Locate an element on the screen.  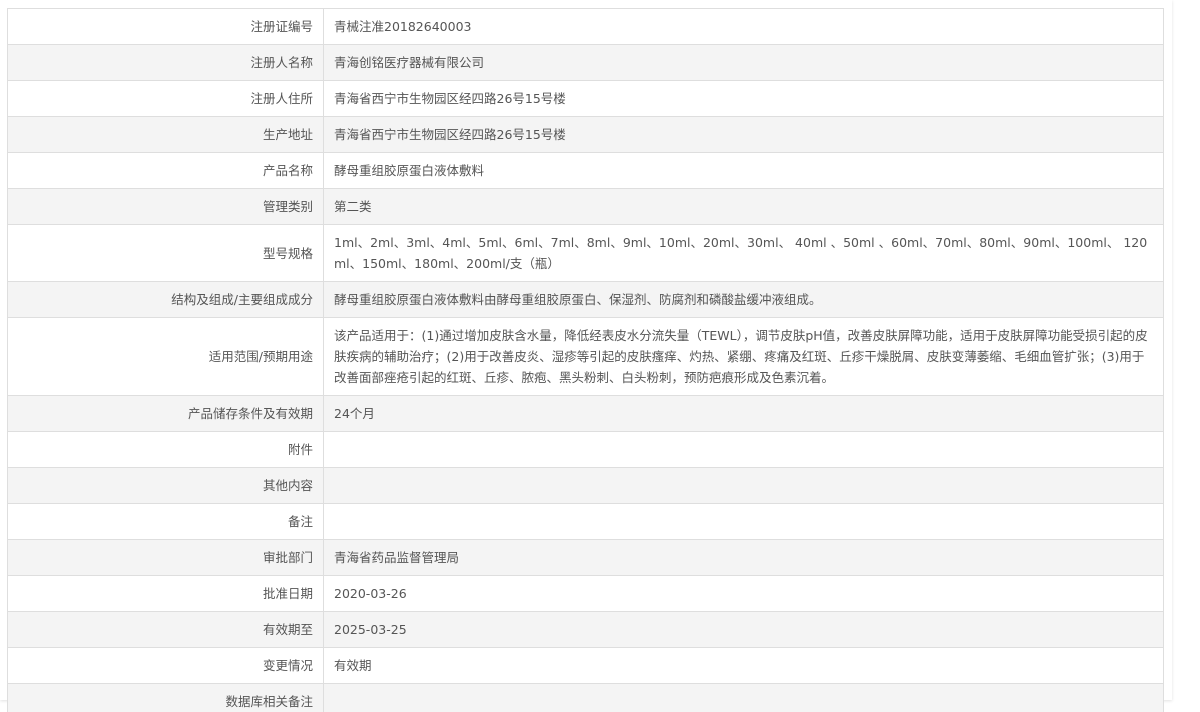
table-row: 附件 is located at coordinates (585, 449).